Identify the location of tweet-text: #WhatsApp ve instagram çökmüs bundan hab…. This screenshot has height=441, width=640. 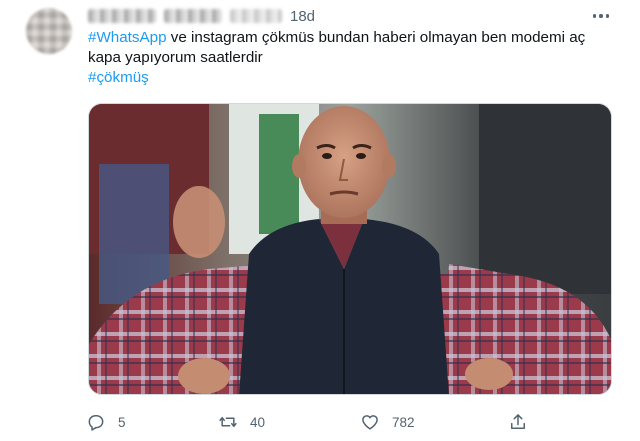
(358, 58).